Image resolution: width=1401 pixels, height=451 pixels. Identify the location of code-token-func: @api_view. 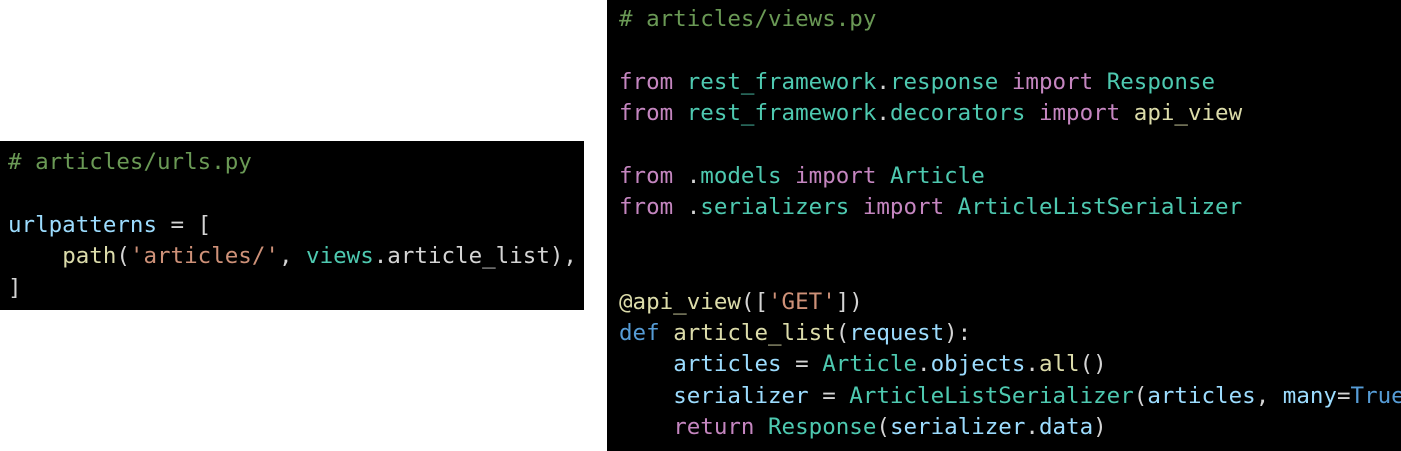
(680, 301).